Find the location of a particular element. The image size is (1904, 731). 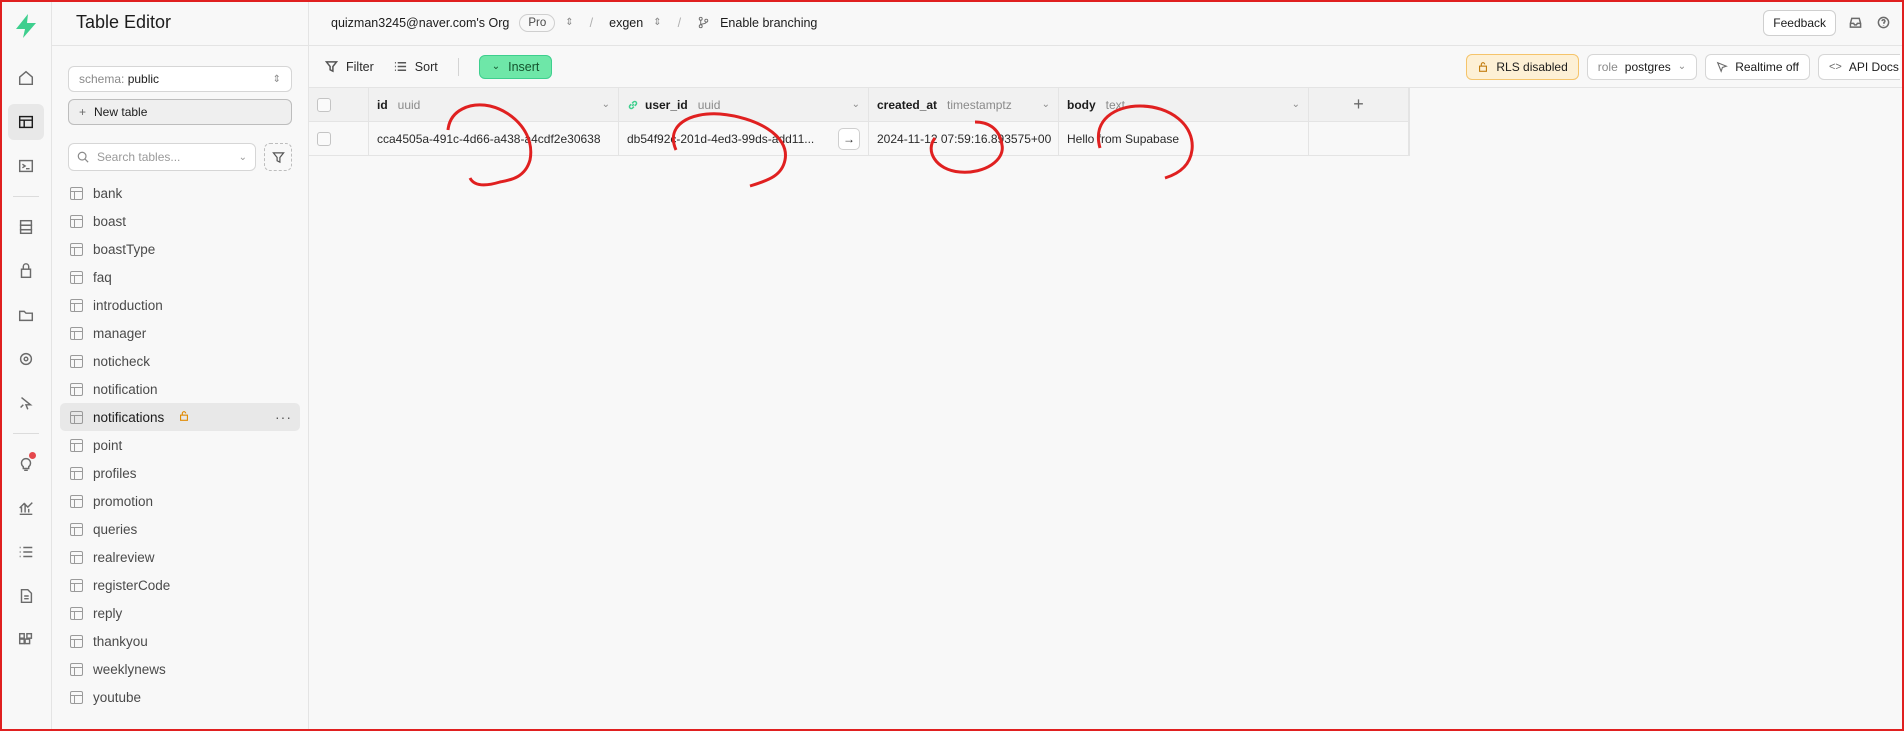

cell-id: cca4505a-491c-4d66-a438-a4cdf2e30638 is located at coordinates (494, 138).